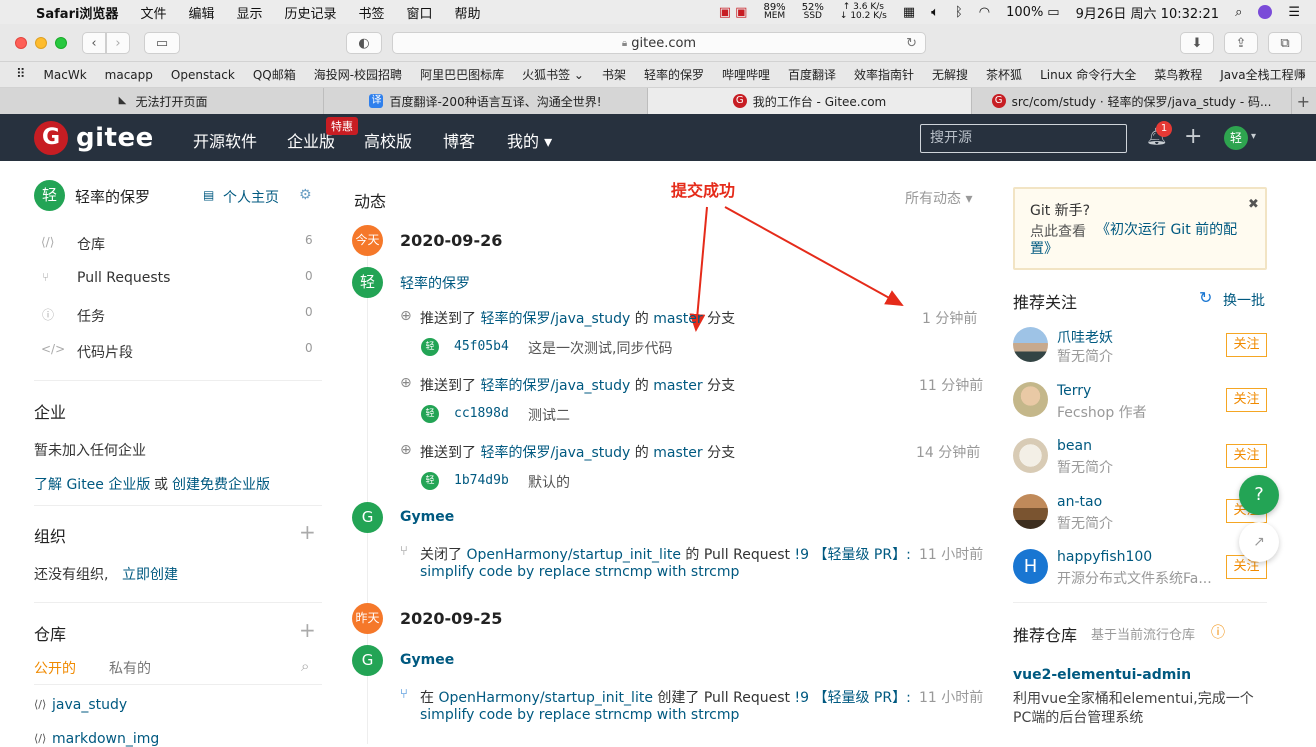 The width and height of the screenshot is (1316, 747). Describe the element at coordinates (162, 43) in the screenshot. I see `sidebar-toggle-icon: ▭` at that location.